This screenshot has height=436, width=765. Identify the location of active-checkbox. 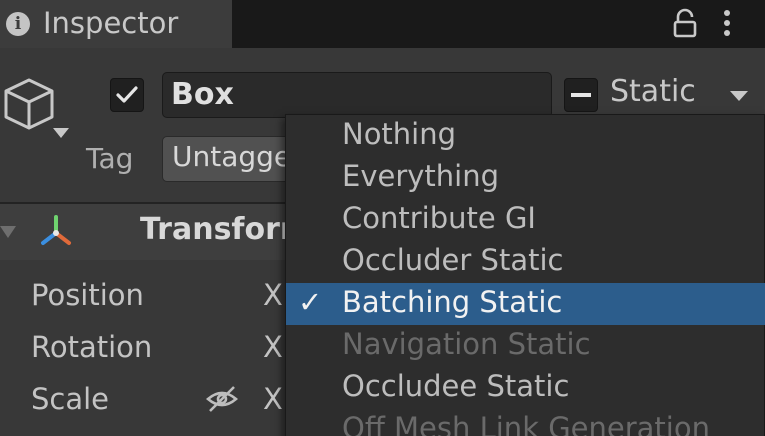
(127, 95).